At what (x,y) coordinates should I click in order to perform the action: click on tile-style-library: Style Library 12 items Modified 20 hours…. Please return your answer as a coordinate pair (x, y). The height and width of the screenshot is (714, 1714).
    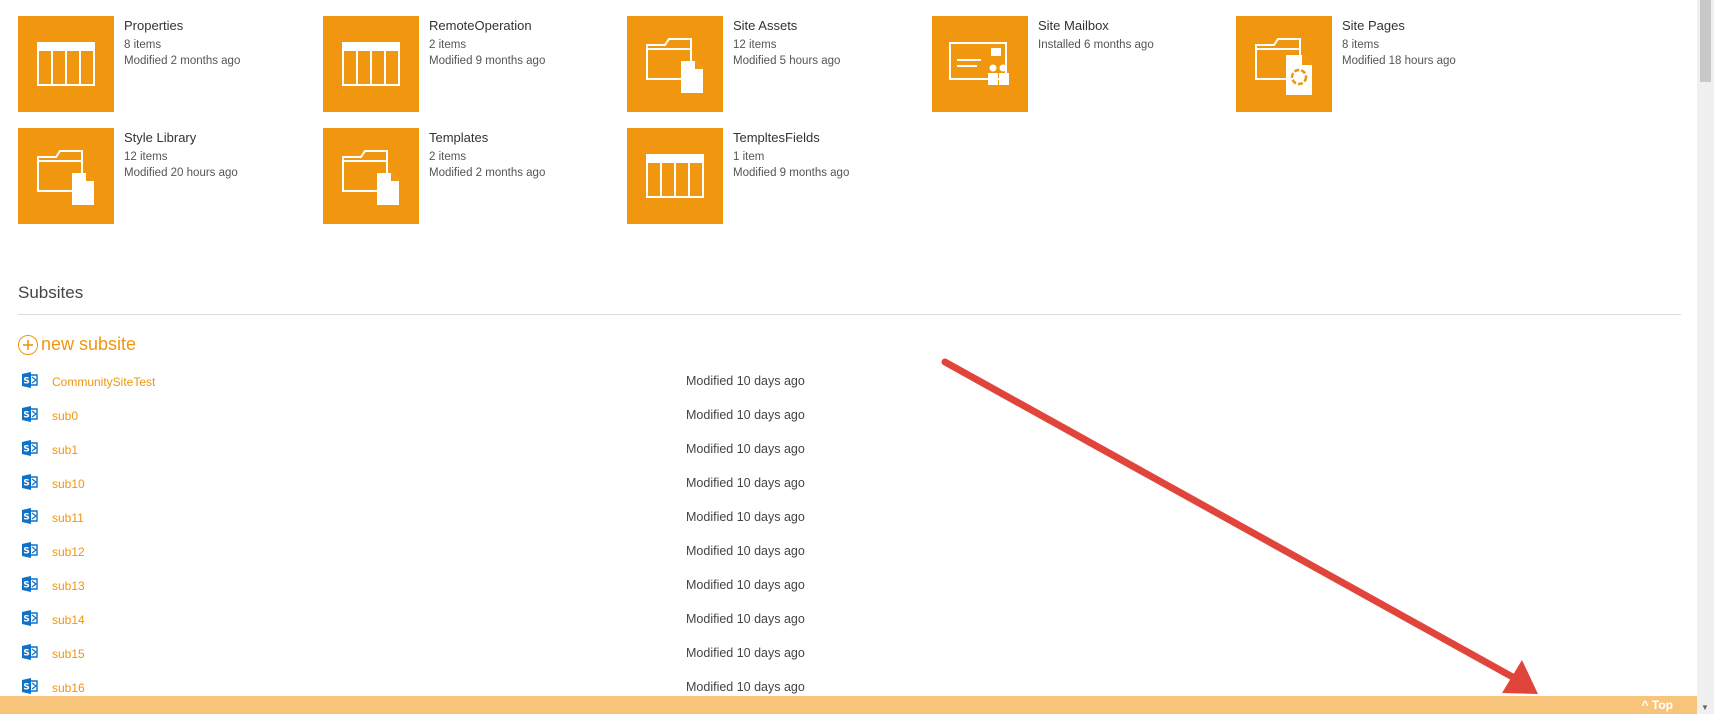
    Looking at the image, I should click on (168, 176).